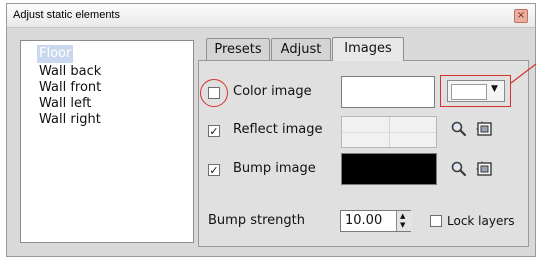 The image size is (536, 258). I want to click on lock-layers-label: Lock layers, so click(481, 221).